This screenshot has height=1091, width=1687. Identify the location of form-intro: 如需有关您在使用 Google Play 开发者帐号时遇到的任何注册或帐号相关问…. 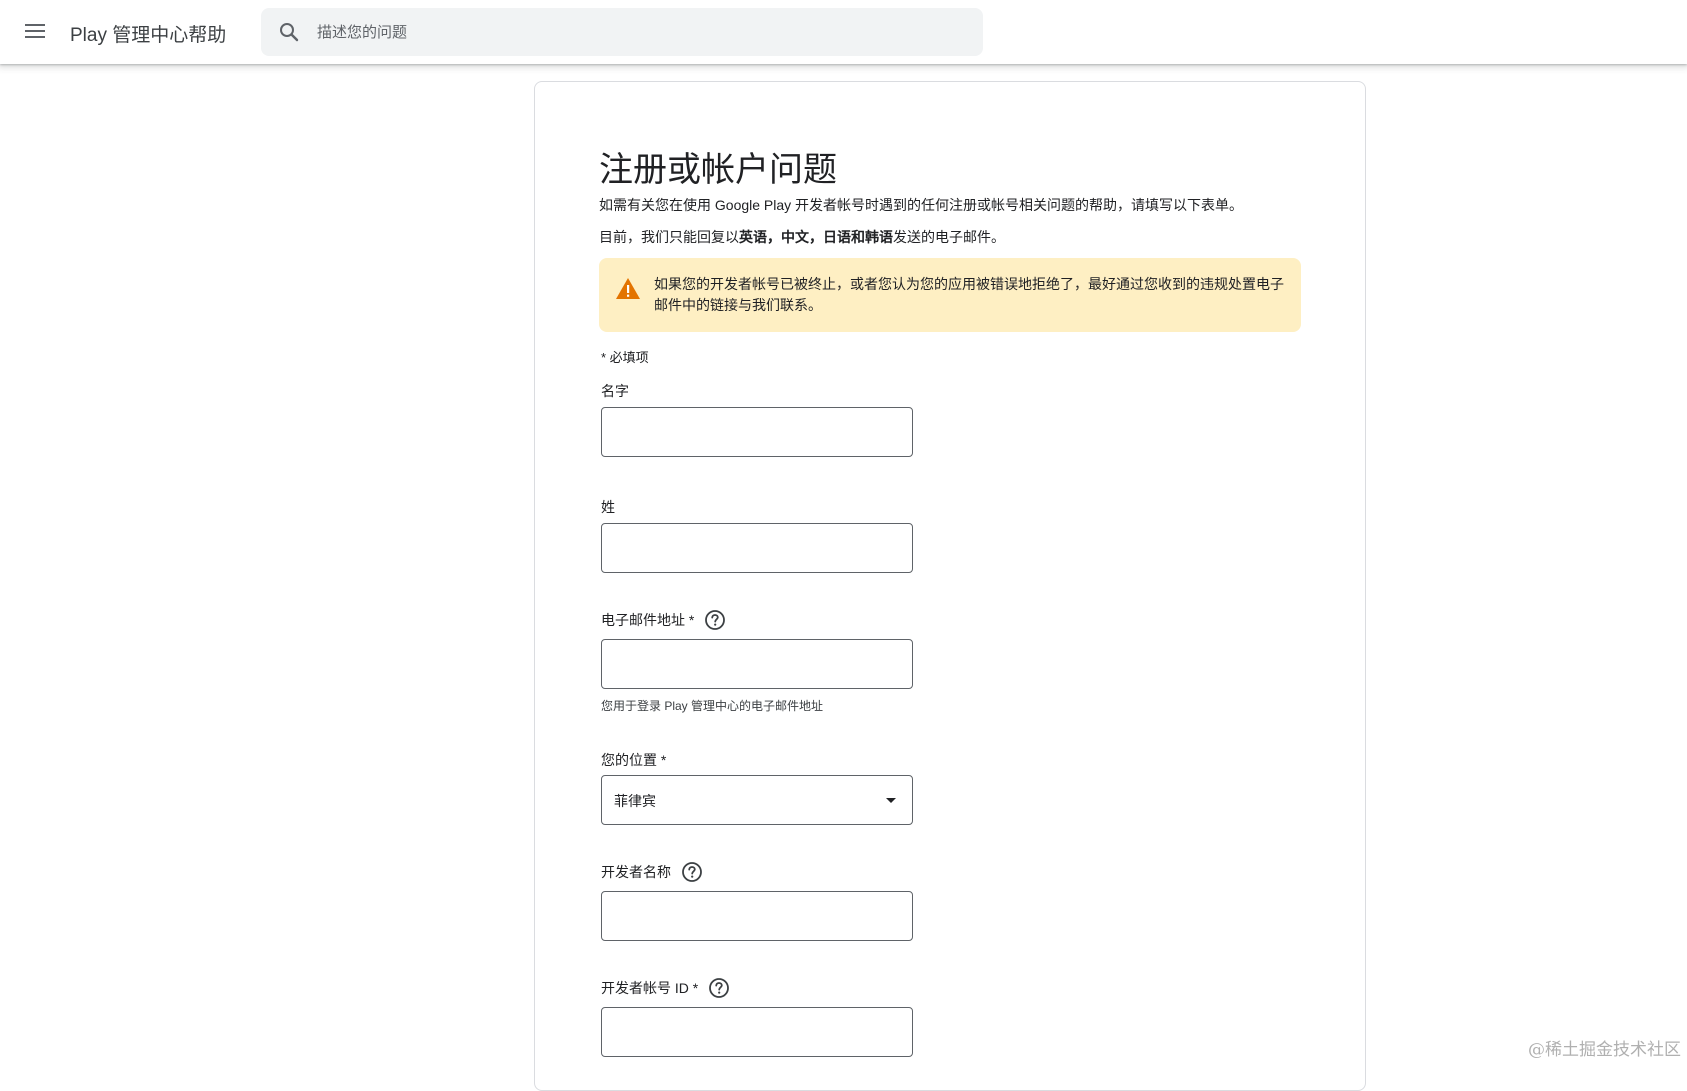
(921, 205).